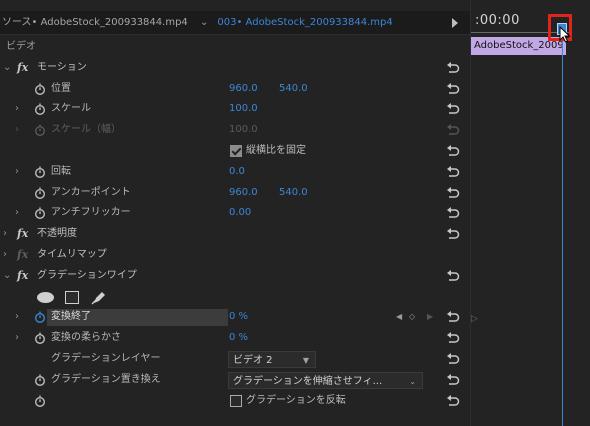 This screenshot has height=426, width=590. What do you see at coordinates (235, 276) in the screenshot?
I see `effect-gradient-wipe: ⌄ fx グラデーションワイプ` at bounding box center [235, 276].